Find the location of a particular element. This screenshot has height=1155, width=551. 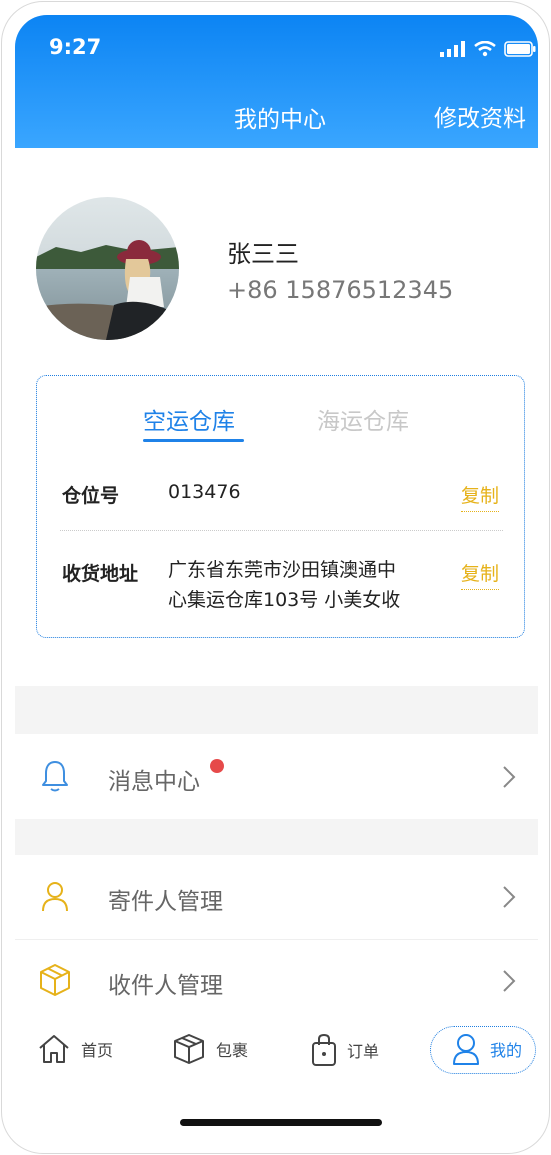

avatar is located at coordinates (107, 268).